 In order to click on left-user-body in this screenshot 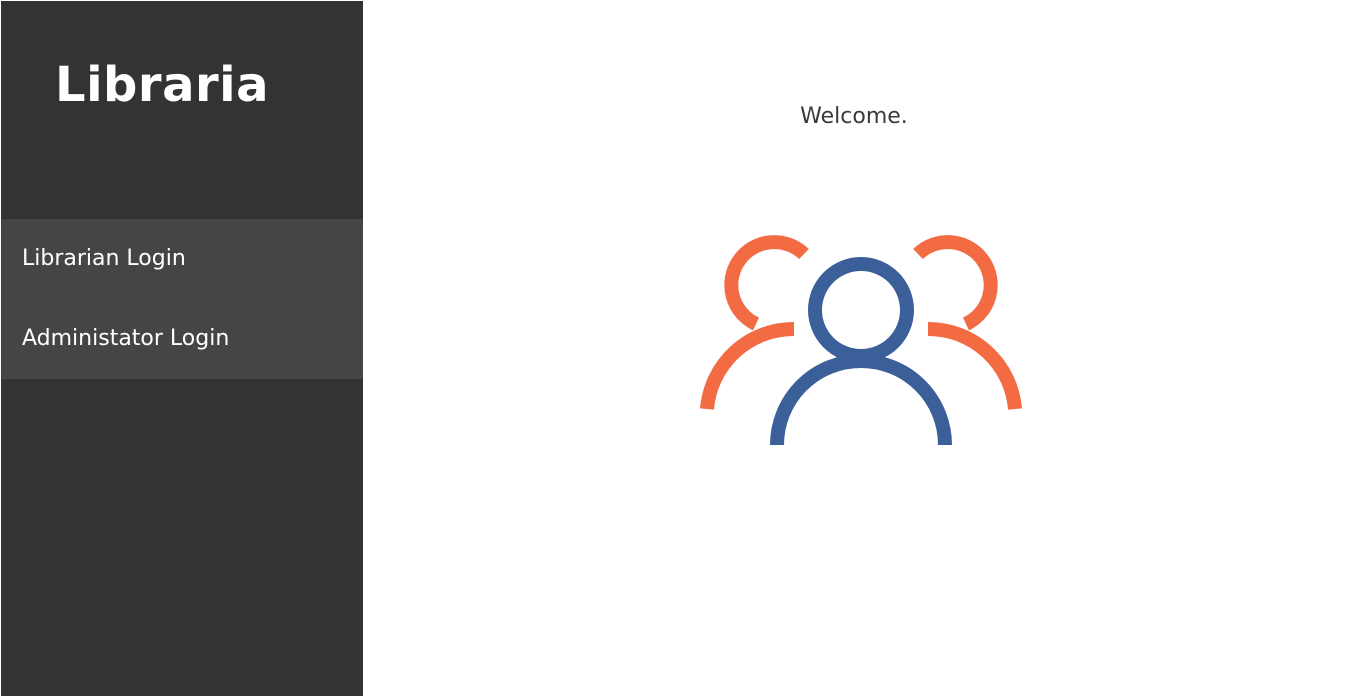, I will do `click(747, 365)`.